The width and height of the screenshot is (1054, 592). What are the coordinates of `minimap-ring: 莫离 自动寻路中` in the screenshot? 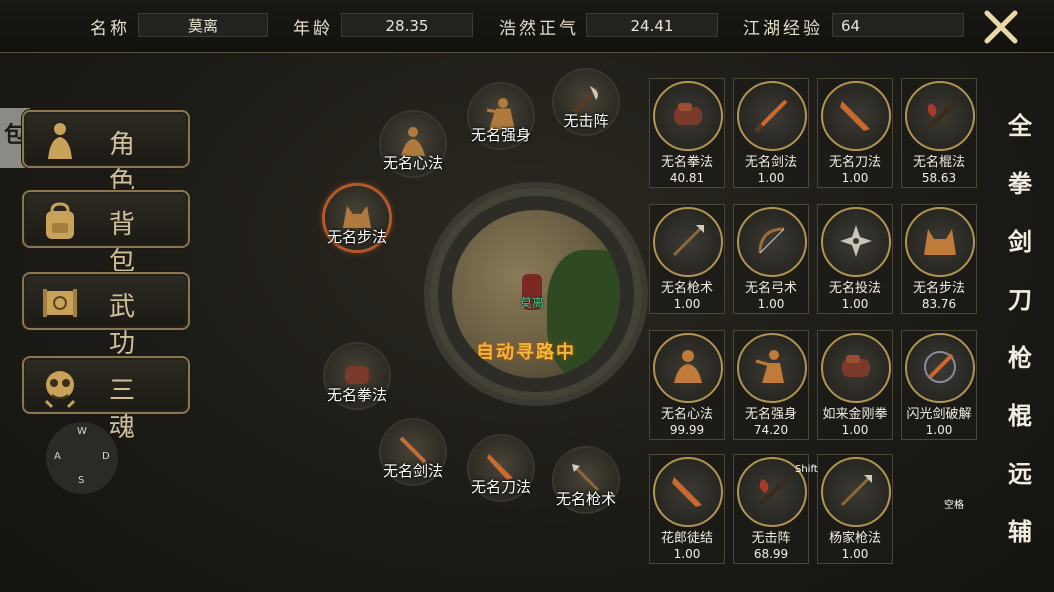 It's located at (536, 294).